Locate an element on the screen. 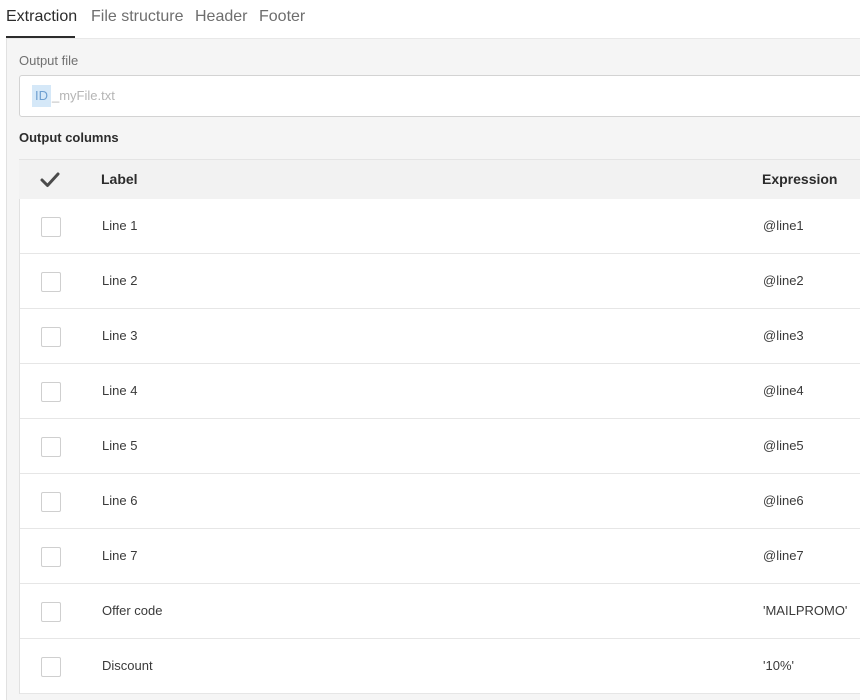 Image resolution: width=860 pixels, height=700 pixels. row-expression: 'MAILPROMO' is located at coordinates (805, 610).